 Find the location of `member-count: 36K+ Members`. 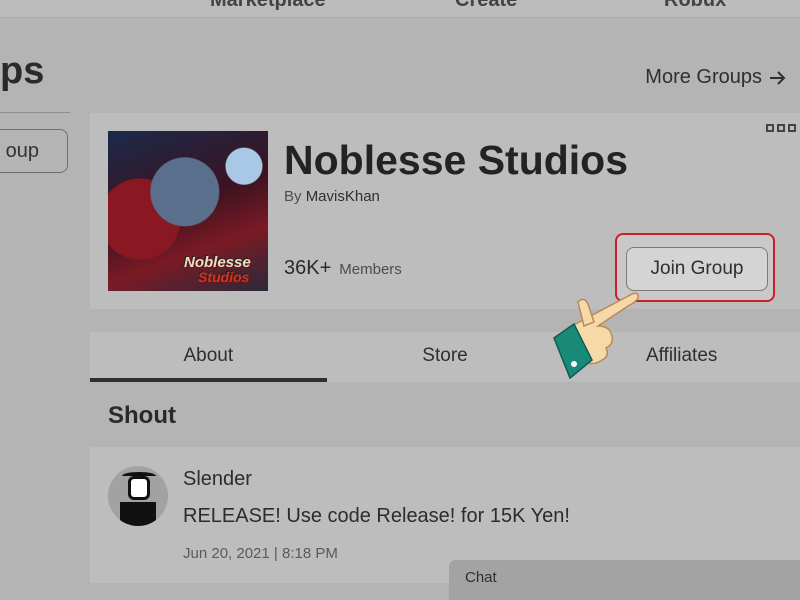

member-count: 36K+ Members is located at coordinates (343, 268).